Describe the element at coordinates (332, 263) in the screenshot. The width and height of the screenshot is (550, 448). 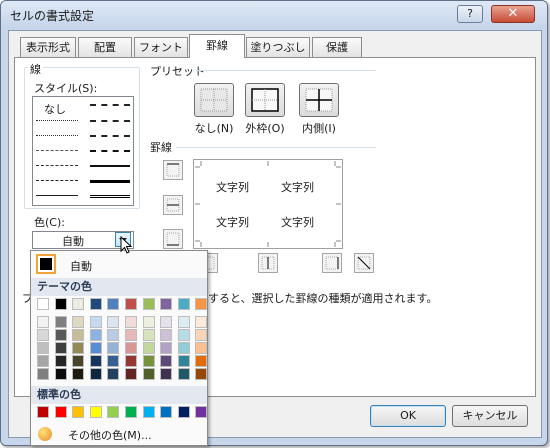
I see `border-right-button` at that location.